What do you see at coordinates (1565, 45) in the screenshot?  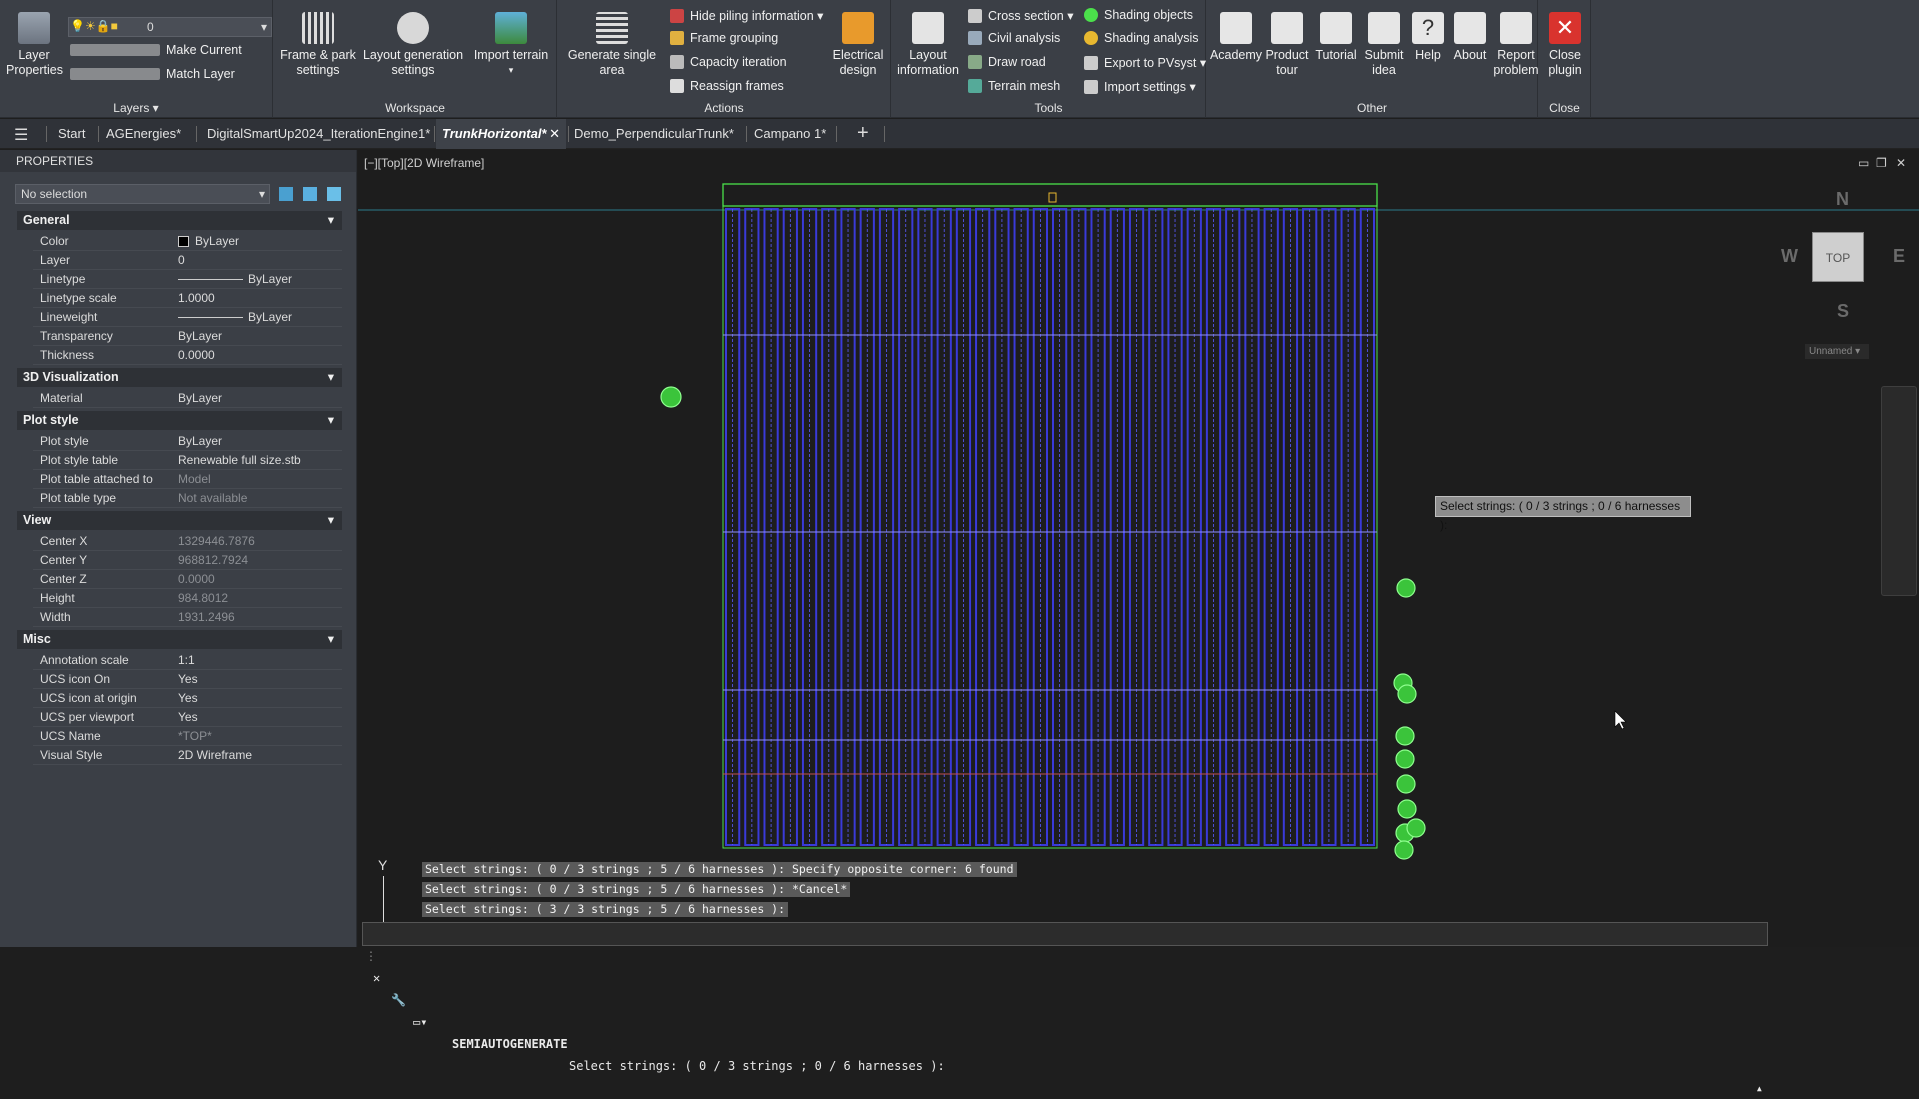 I see `close-plugin-button: ✕ Close plugin` at bounding box center [1565, 45].